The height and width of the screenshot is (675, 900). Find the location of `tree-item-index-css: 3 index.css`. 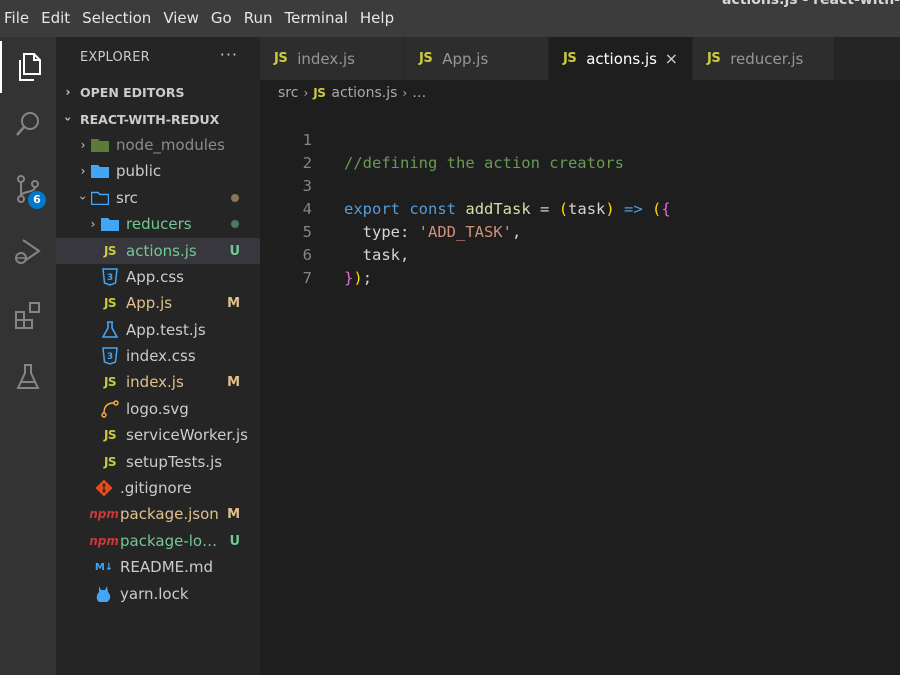

tree-item-index-css: 3 index.css is located at coordinates (158, 356).